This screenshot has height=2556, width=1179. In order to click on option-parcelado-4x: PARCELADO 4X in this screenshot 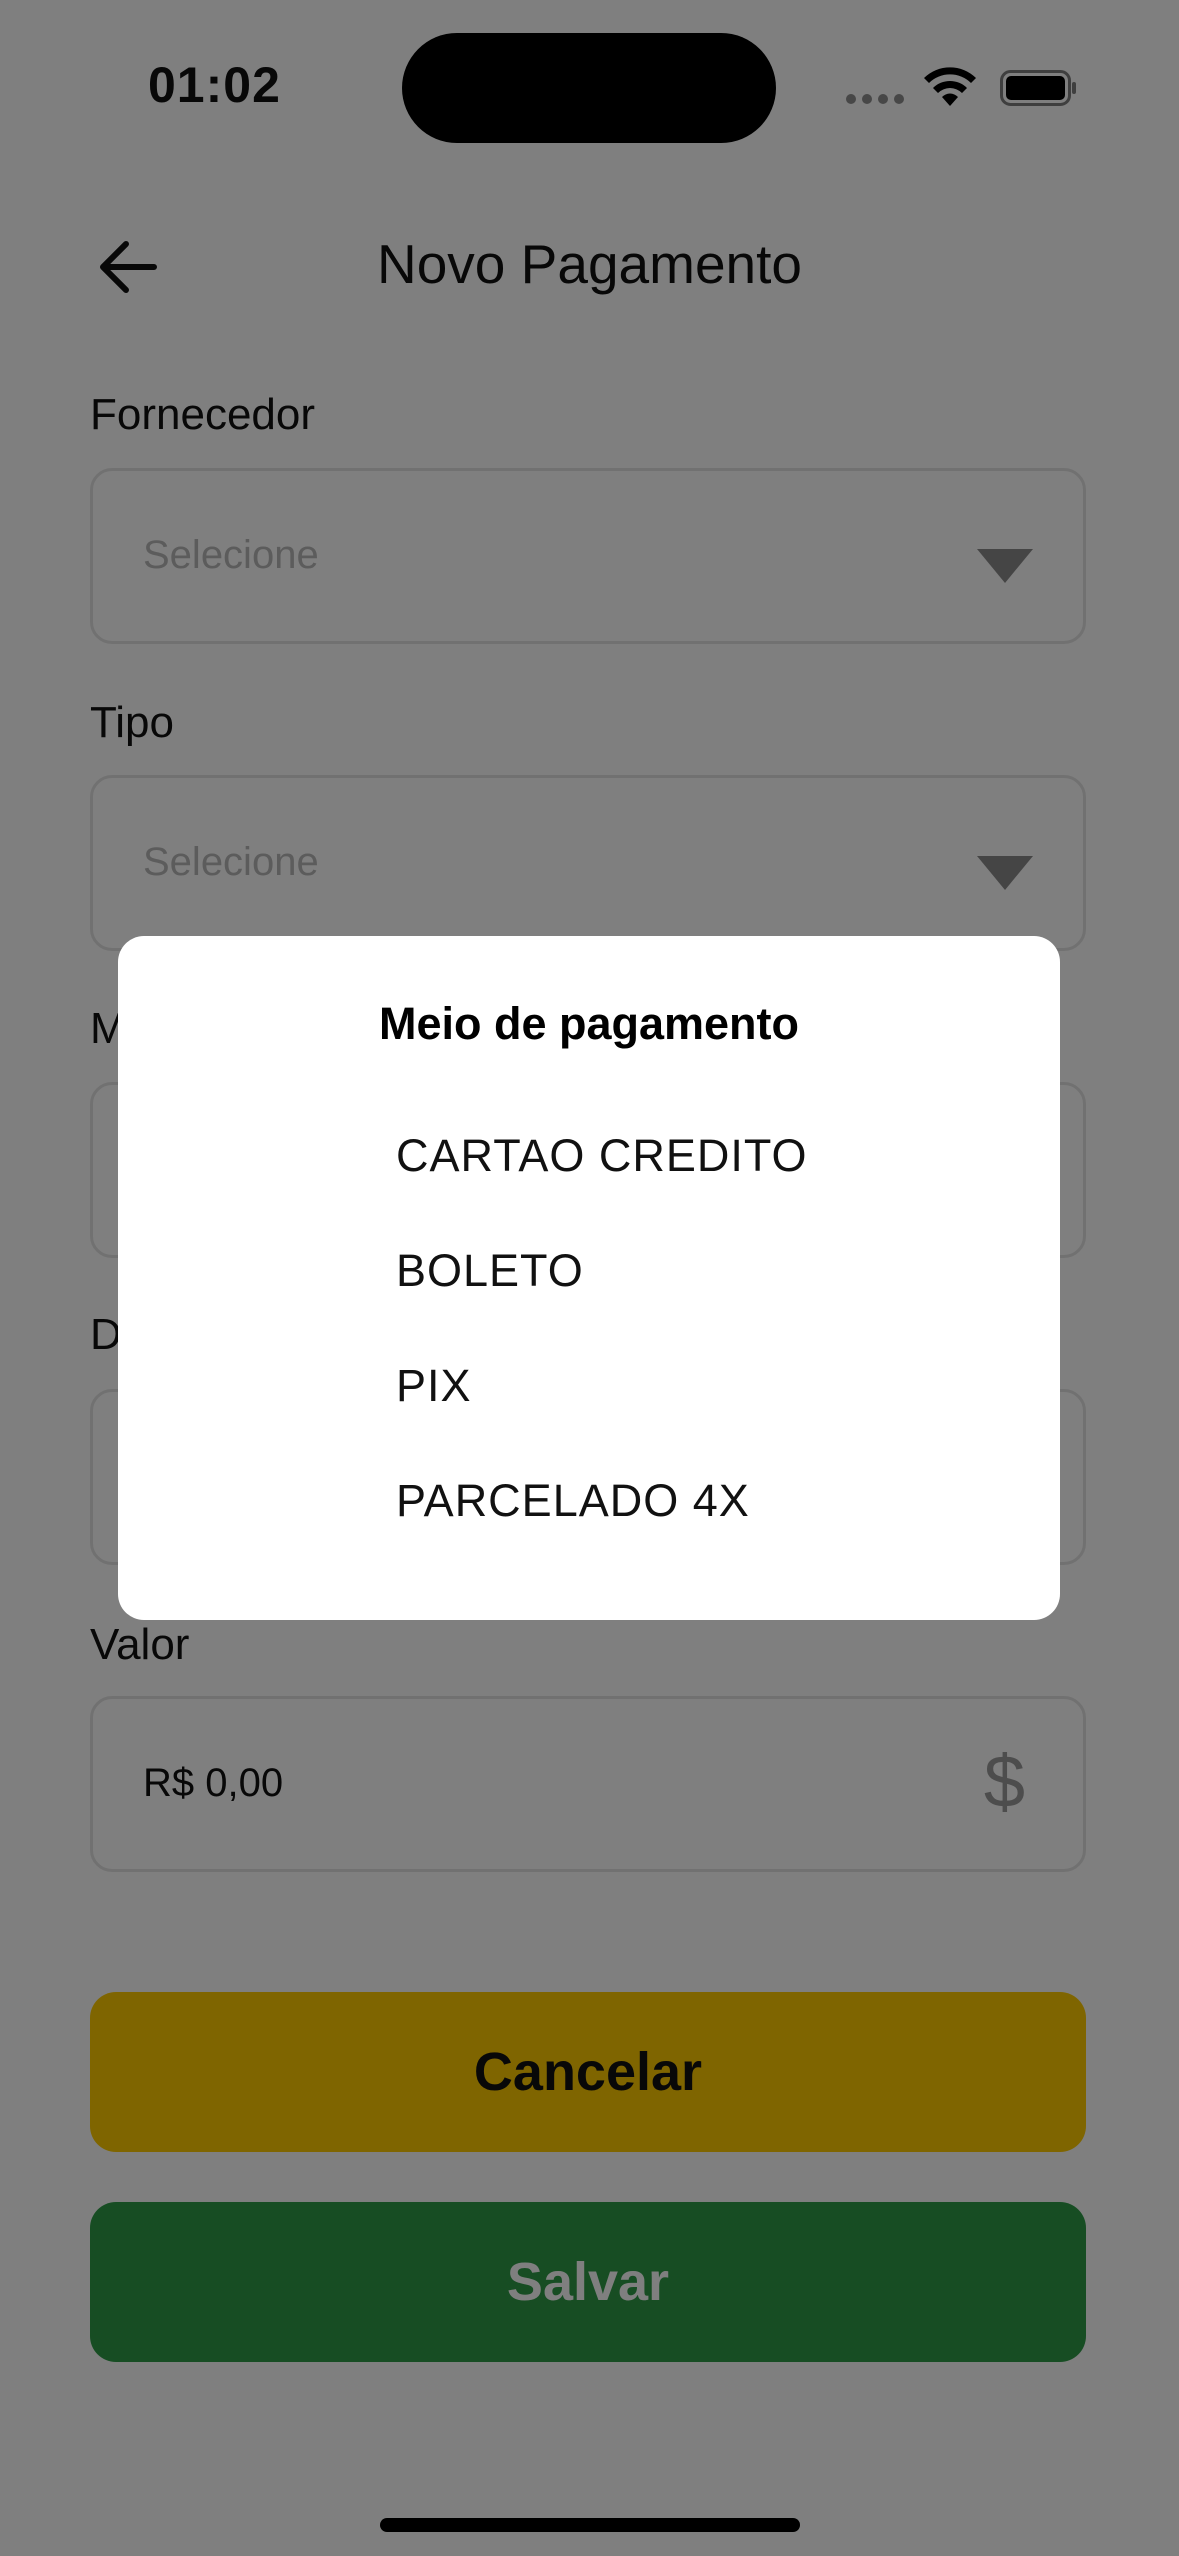, I will do `click(573, 1501)`.